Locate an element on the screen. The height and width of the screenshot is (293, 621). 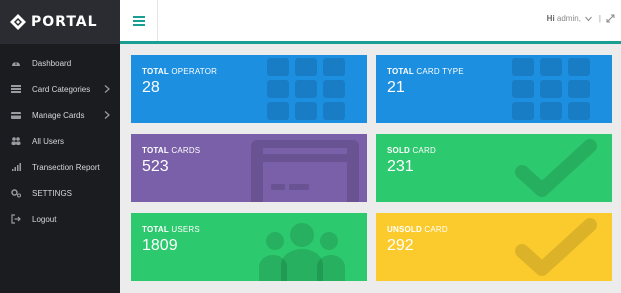
sidebar-item-all-users: All Users is located at coordinates (60, 141).